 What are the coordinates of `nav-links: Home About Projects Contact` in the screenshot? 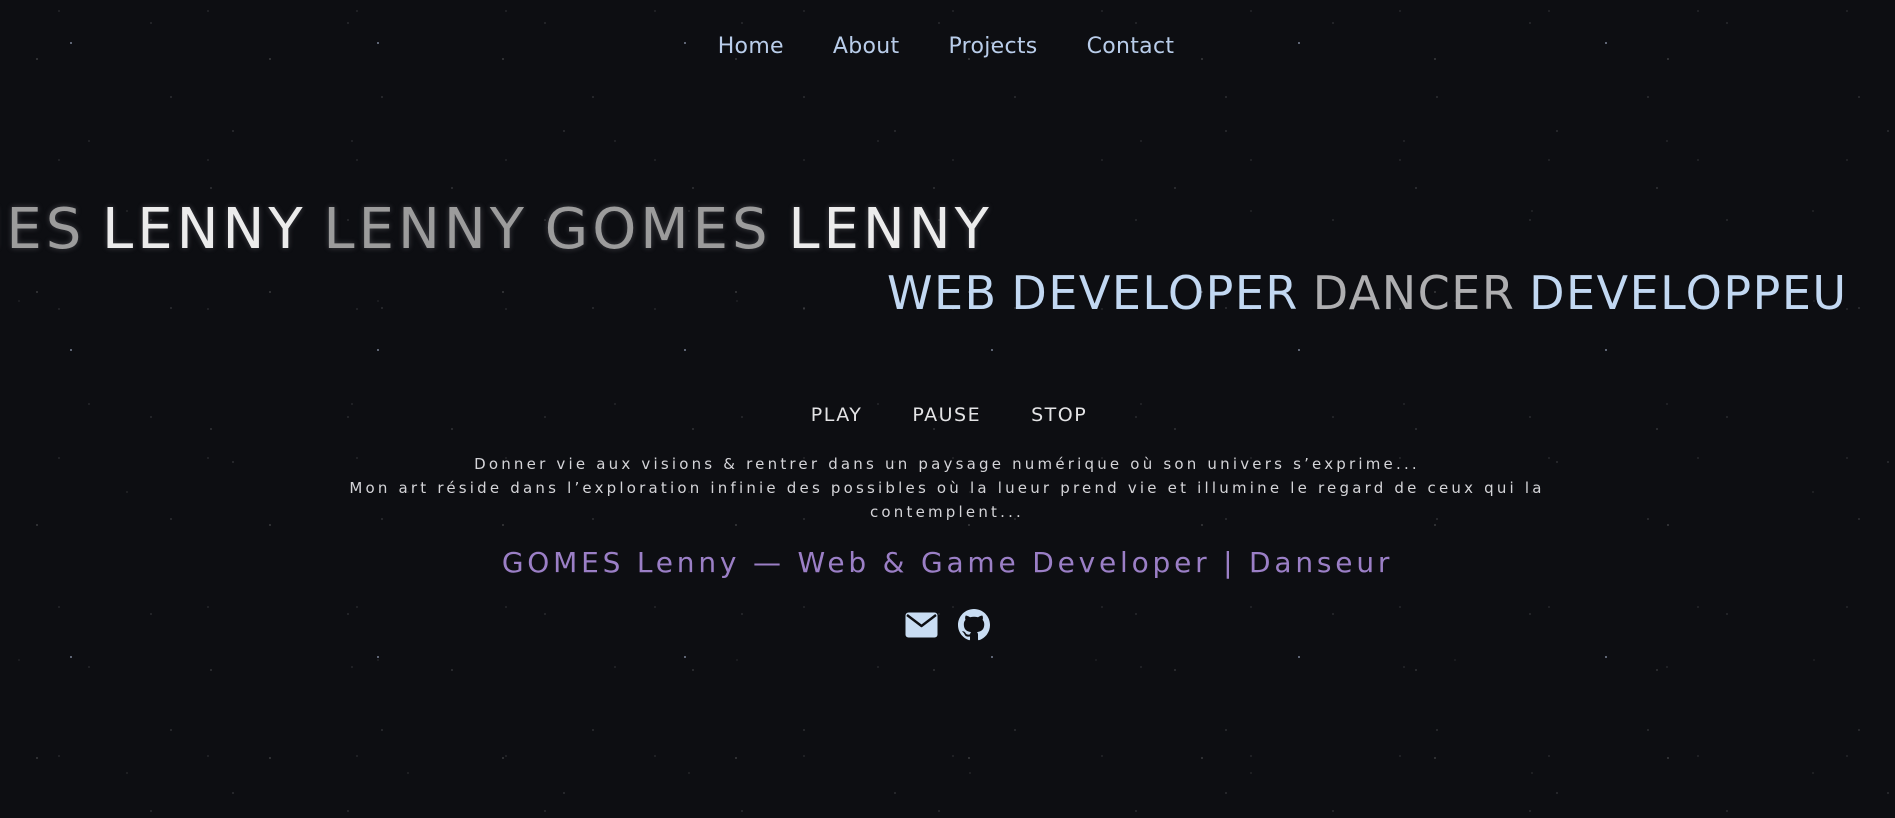 It's located at (946, 46).